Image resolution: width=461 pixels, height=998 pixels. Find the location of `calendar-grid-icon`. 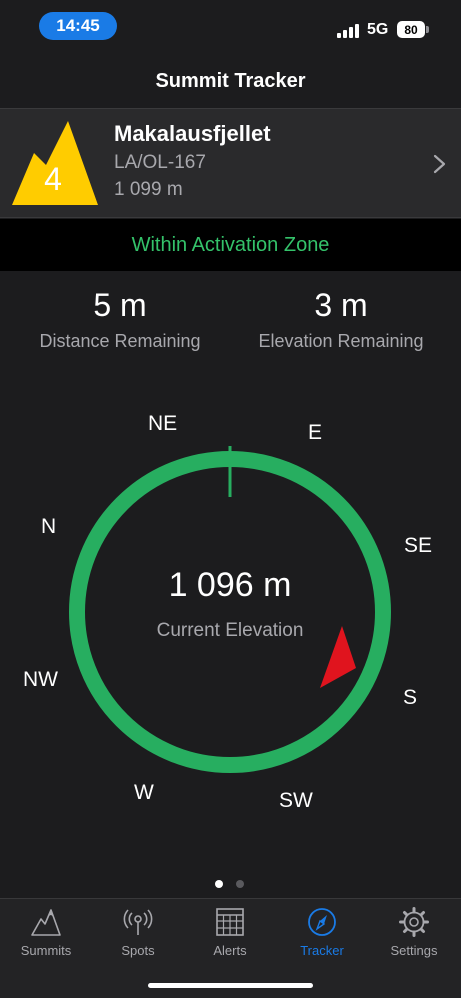

calendar-grid-icon is located at coordinates (230, 922).